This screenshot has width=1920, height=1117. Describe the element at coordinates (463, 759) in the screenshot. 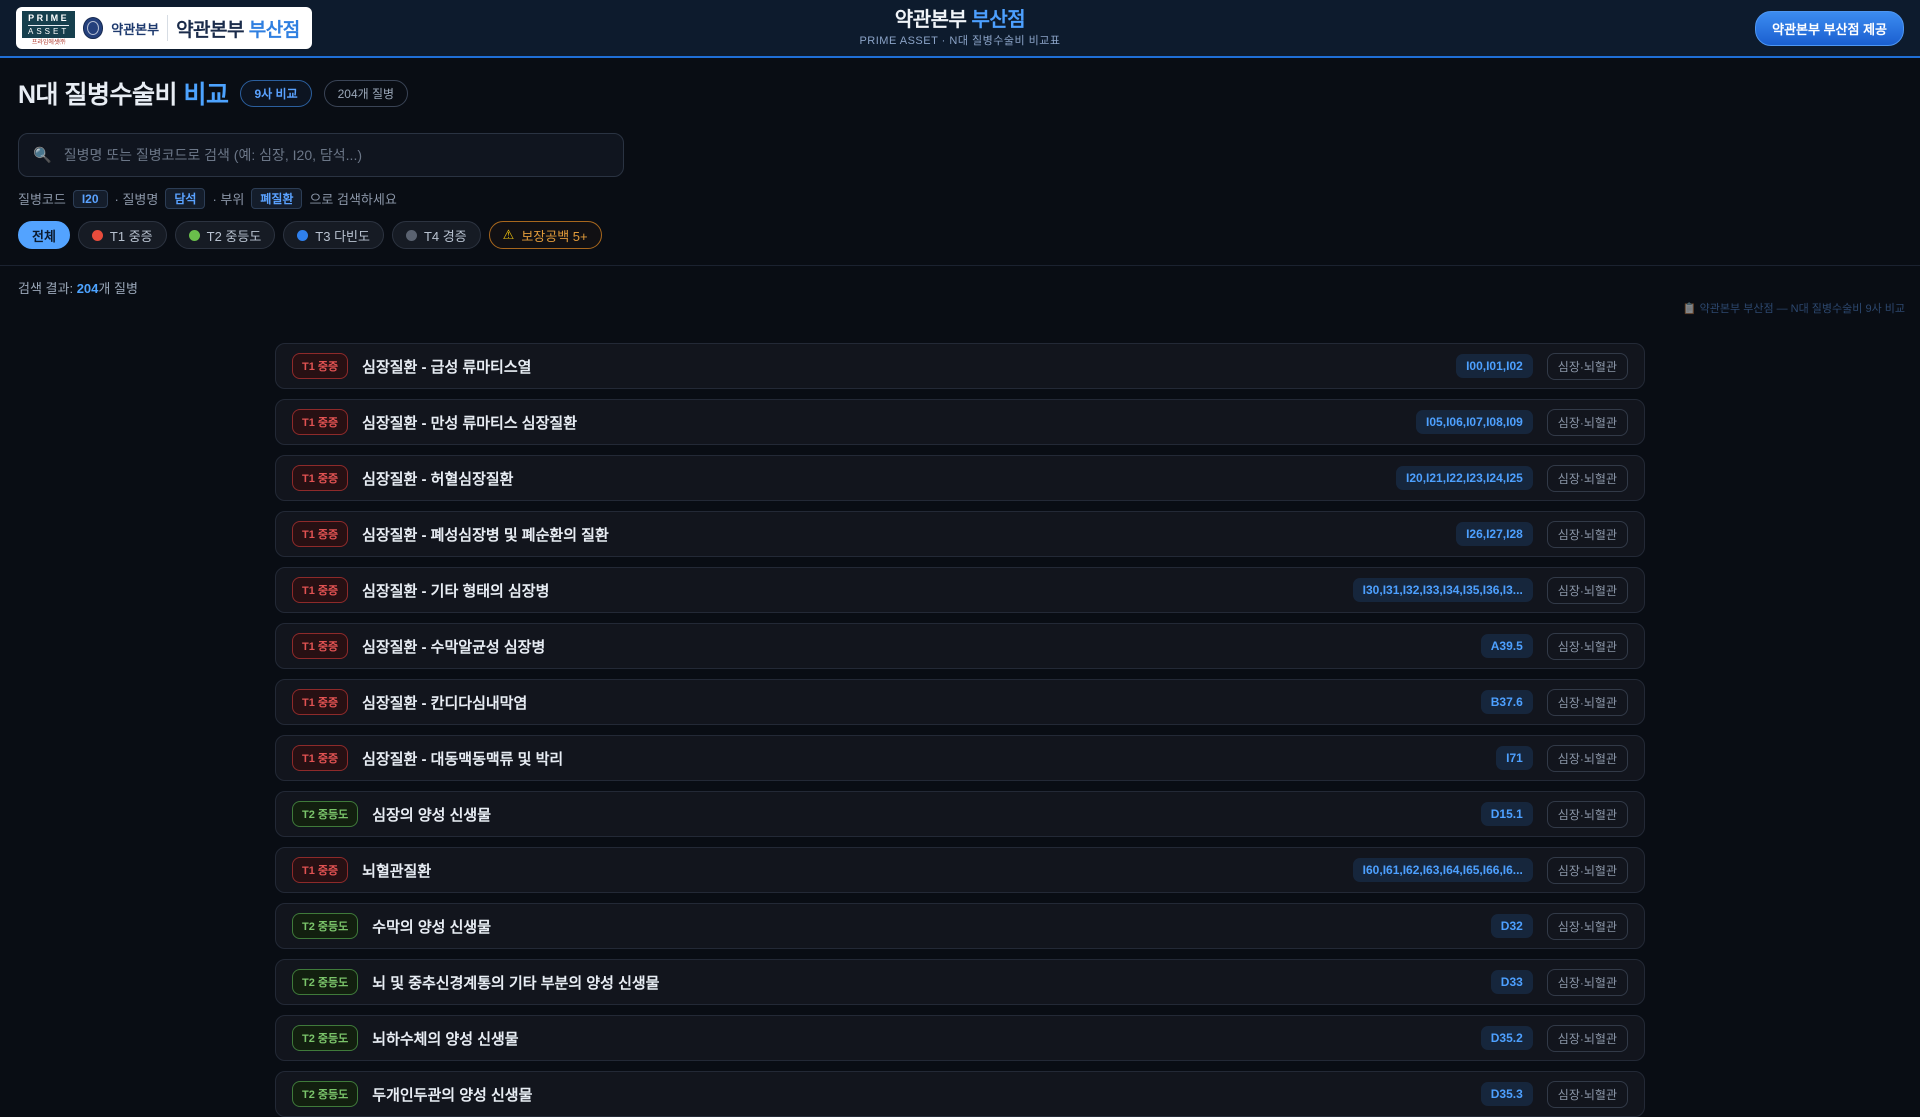

I see `disease-name: 심장질환 - 대동맥동맥류 및 박리` at that location.